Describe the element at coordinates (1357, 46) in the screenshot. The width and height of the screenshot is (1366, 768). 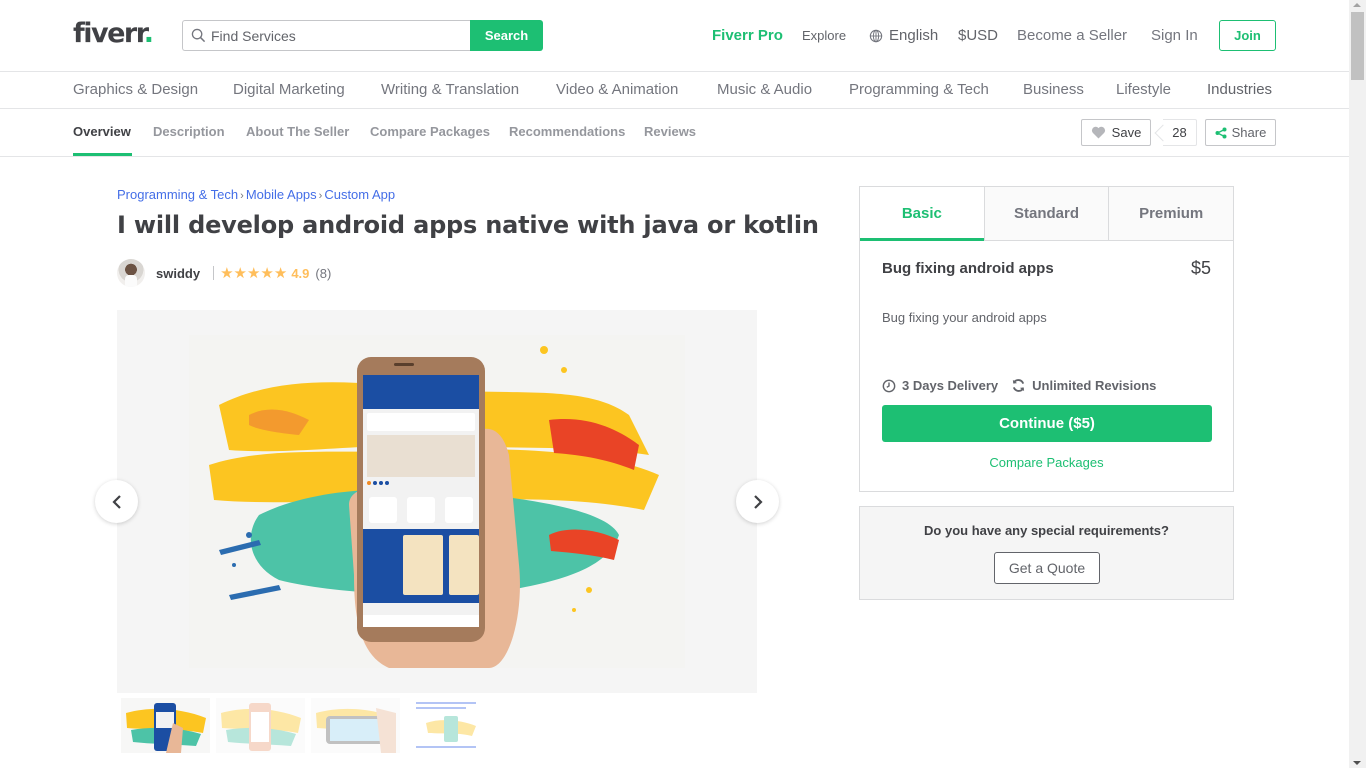
I see `scroll-thumb` at that location.